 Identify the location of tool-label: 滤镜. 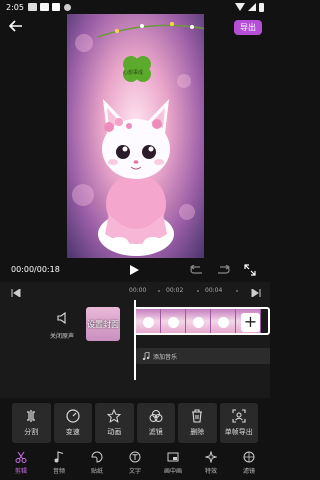
(155, 432).